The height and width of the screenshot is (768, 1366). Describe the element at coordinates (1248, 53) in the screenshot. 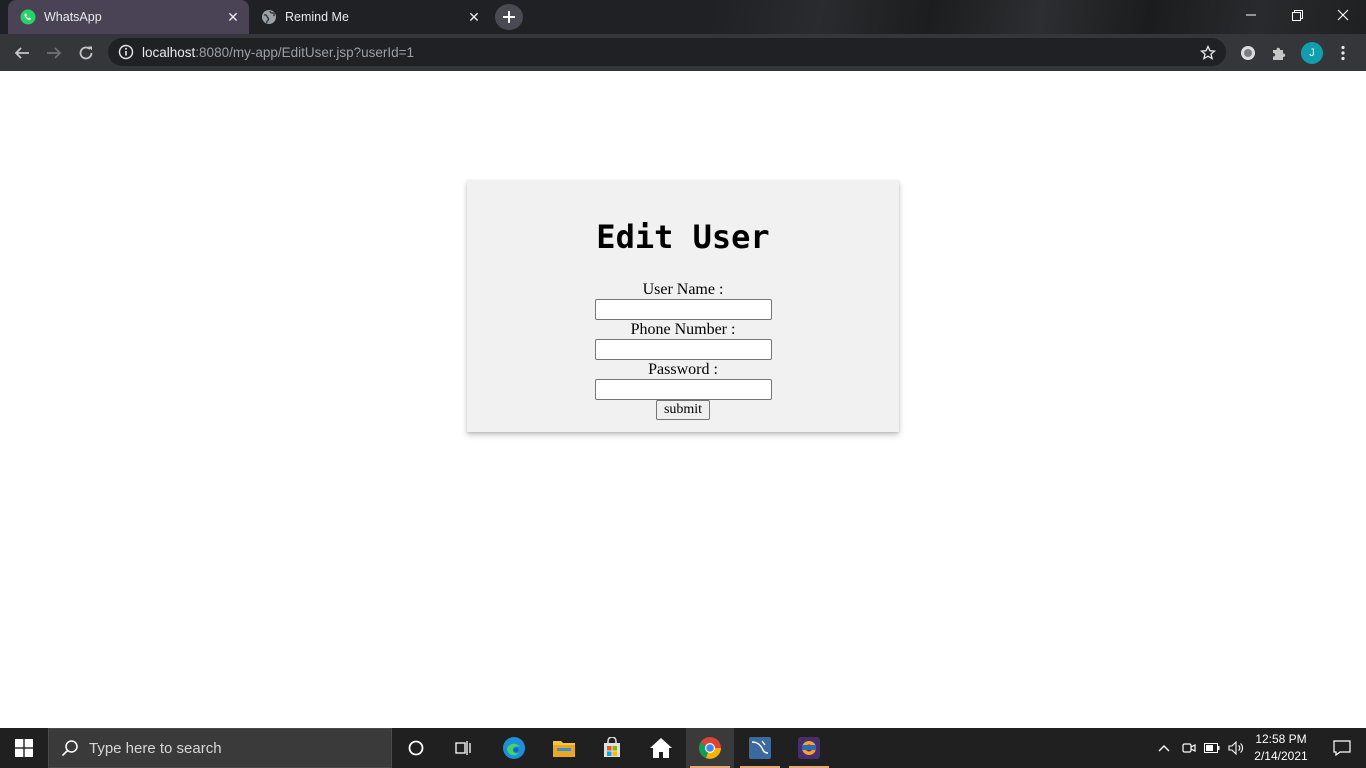

I see `extension-circle-icon` at that location.